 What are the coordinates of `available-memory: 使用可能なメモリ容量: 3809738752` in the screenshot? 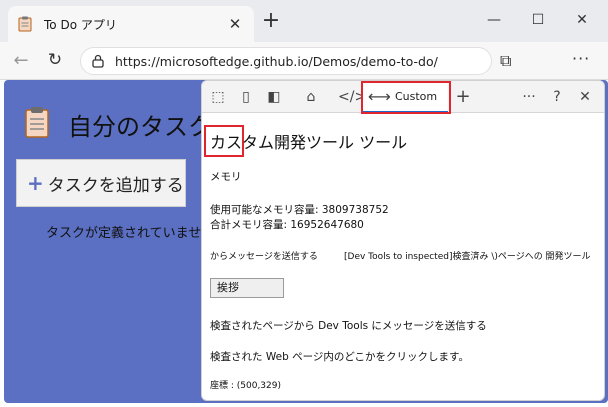 It's located at (299, 210).